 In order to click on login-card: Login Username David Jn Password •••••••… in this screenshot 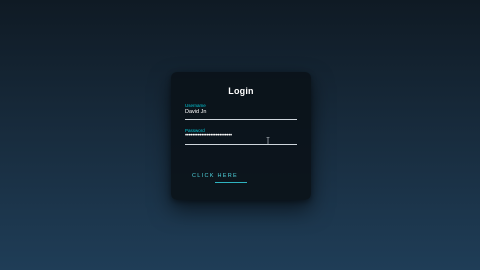, I will do `click(241, 136)`.